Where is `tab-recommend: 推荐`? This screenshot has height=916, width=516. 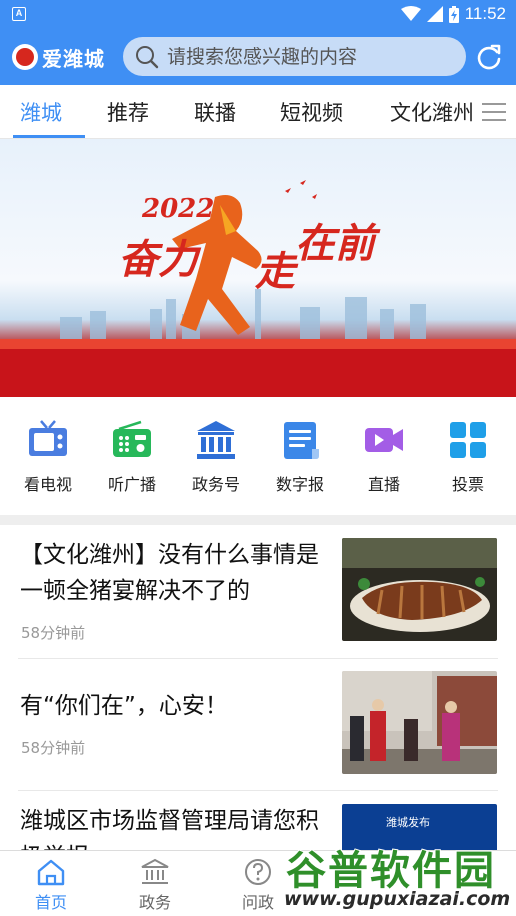 tab-recommend: 推荐 is located at coordinates (128, 112).